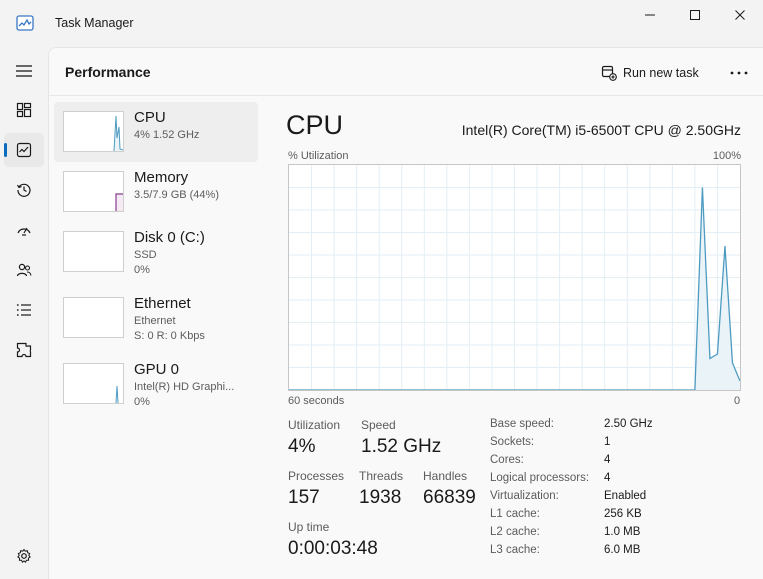 This screenshot has height=579, width=763. Describe the element at coordinates (378, 425) in the screenshot. I see `speed-label: Speed` at that location.